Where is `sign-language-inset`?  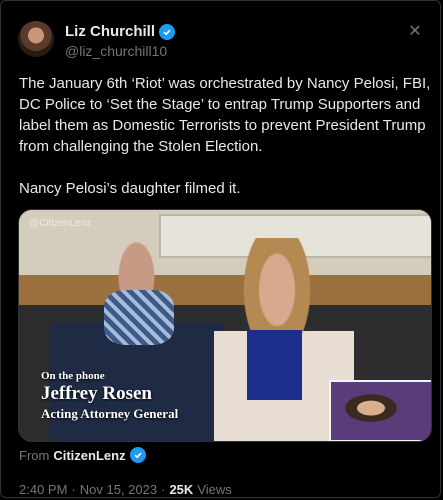 sign-language-inset is located at coordinates (380, 410).